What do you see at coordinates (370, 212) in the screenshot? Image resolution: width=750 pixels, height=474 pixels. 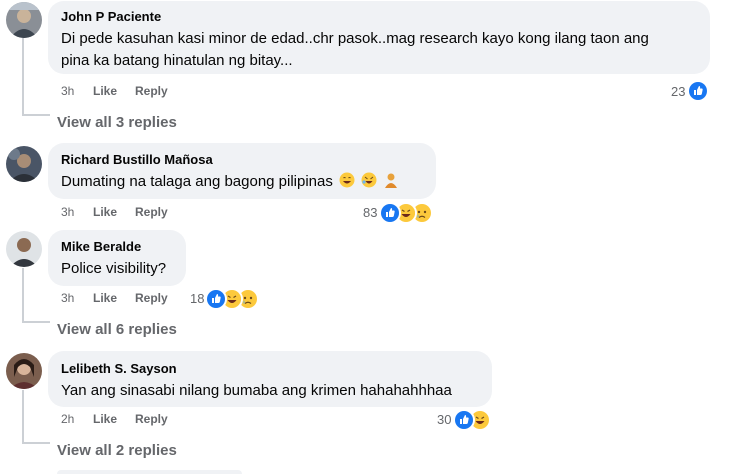 I see `reaction-count: 83` at bounding box center [370, 212].